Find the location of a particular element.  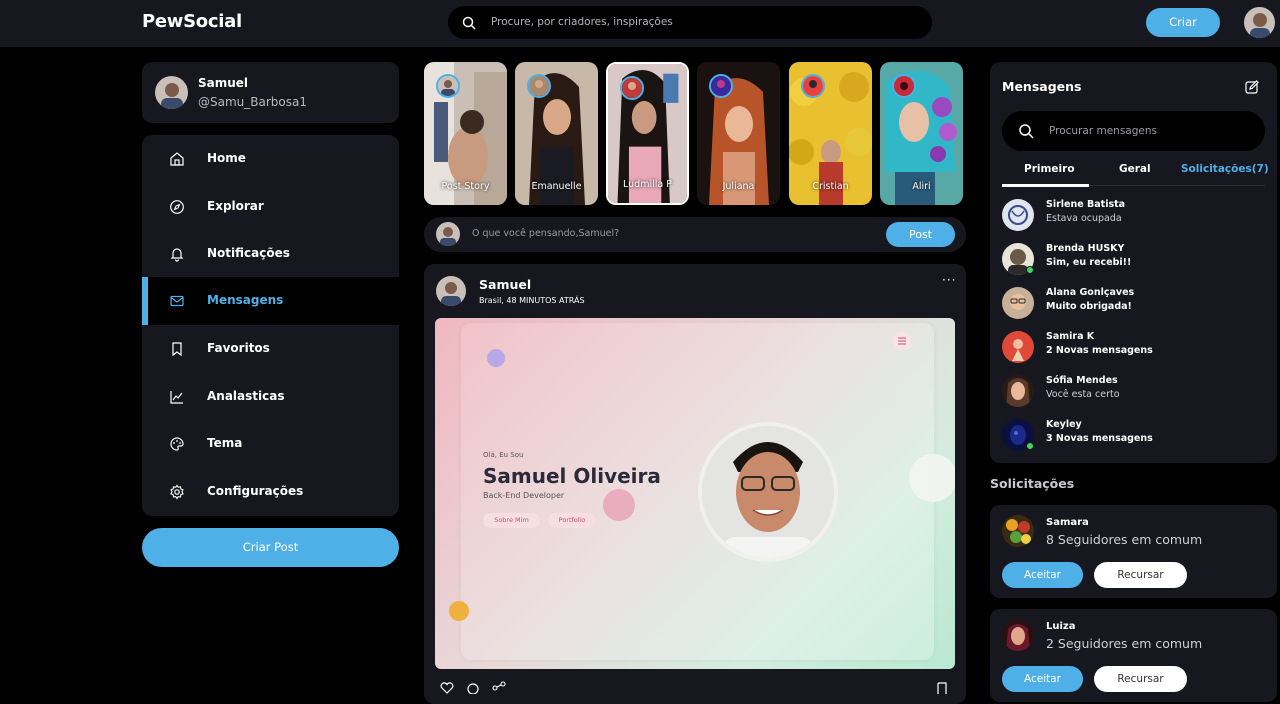

messages-search: Procurar mensagens is located at coordinates (1133, 131).